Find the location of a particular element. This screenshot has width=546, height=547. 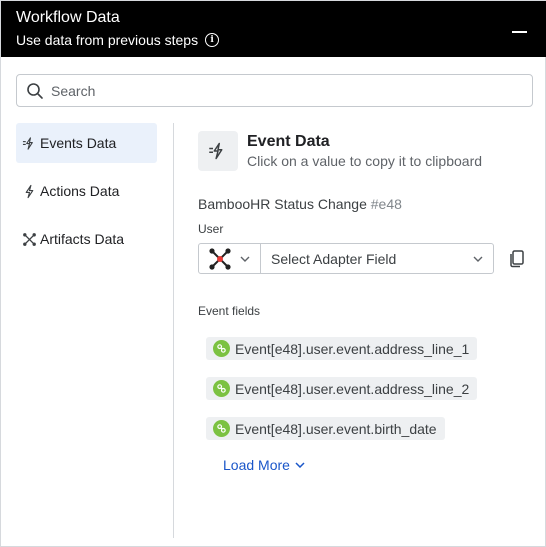

panel-subtitle: Use data from previous steps i is located at coordinates (118, 40).